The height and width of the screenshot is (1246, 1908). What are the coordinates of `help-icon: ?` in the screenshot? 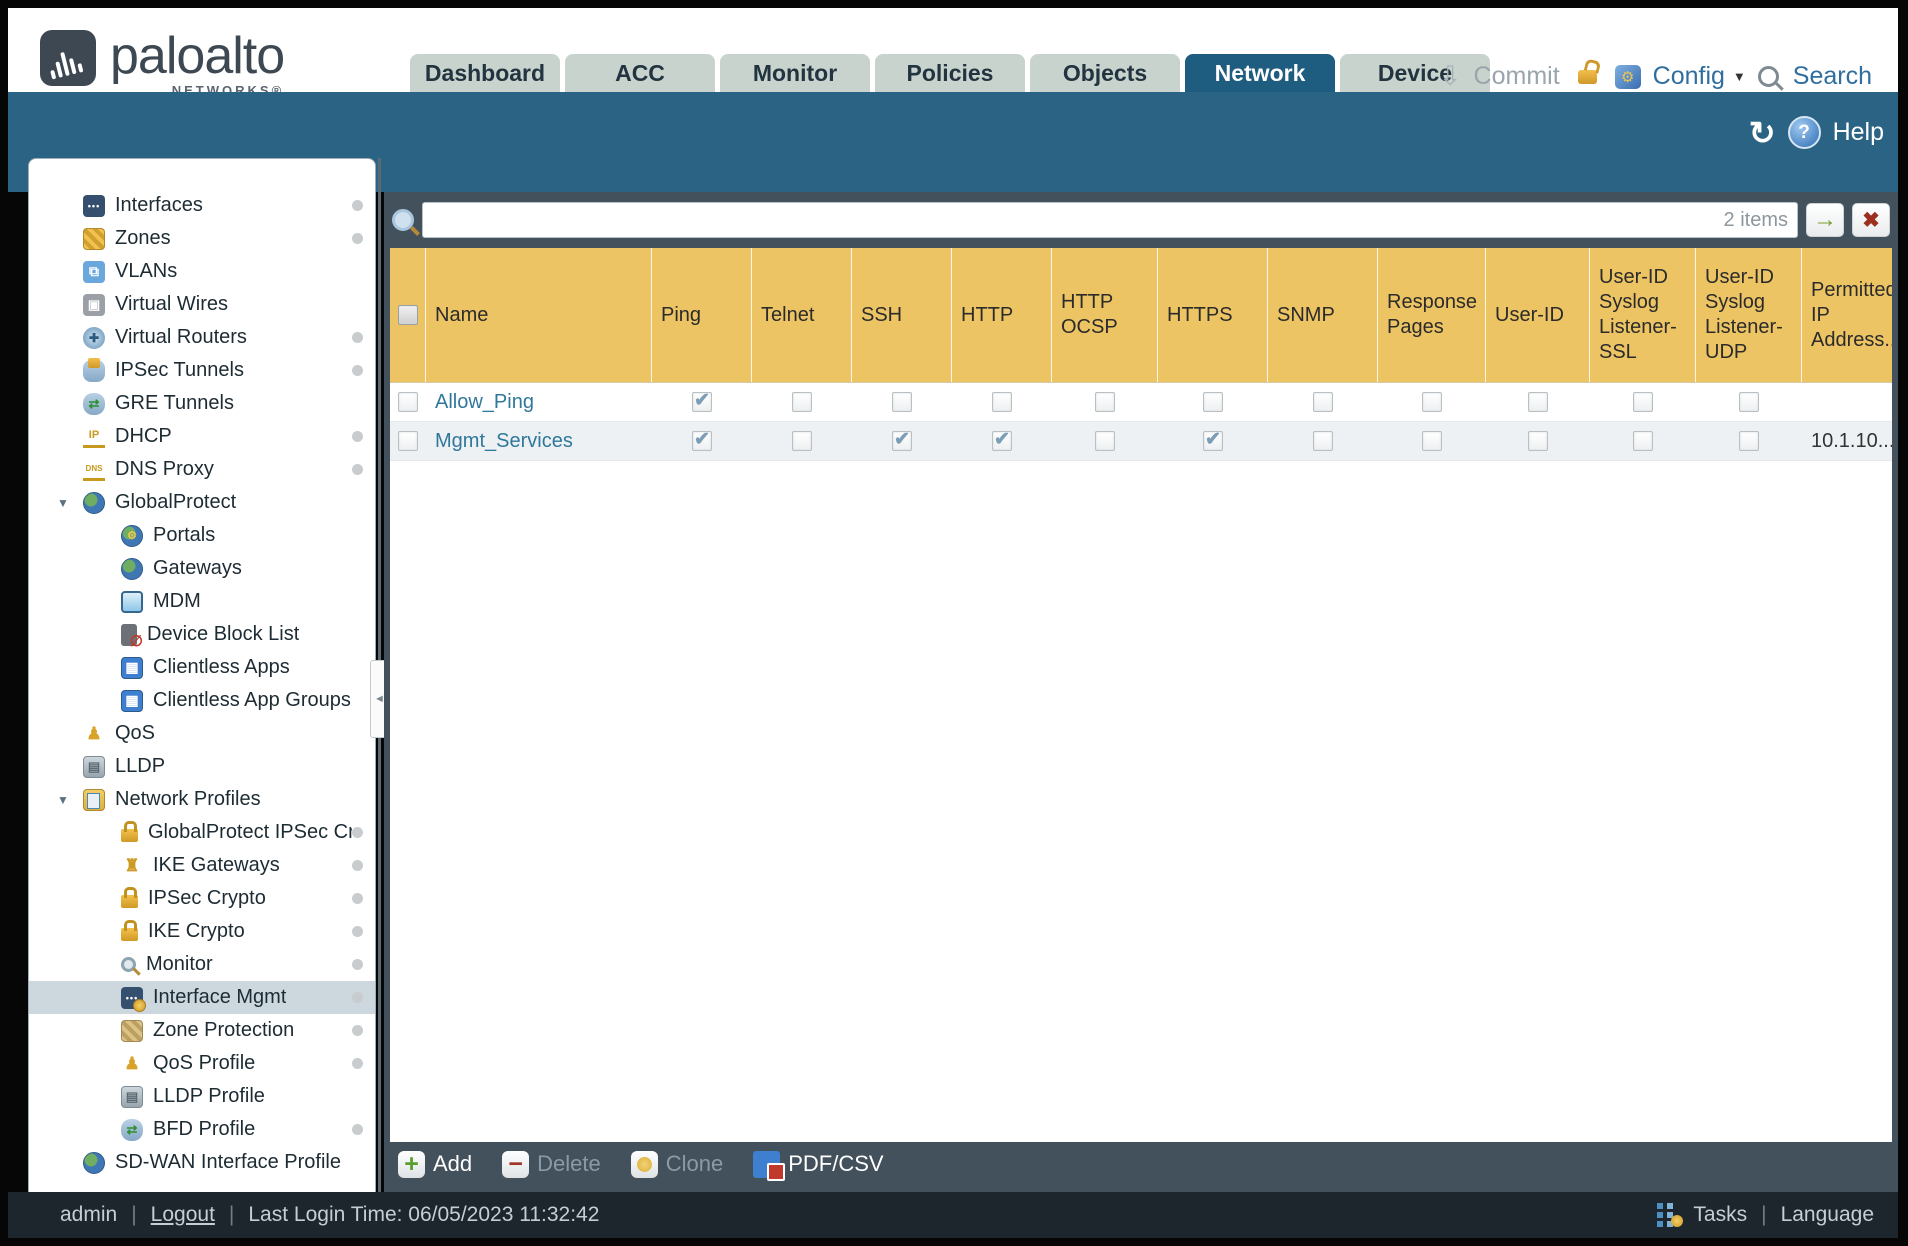 It's located at (1804, 132).